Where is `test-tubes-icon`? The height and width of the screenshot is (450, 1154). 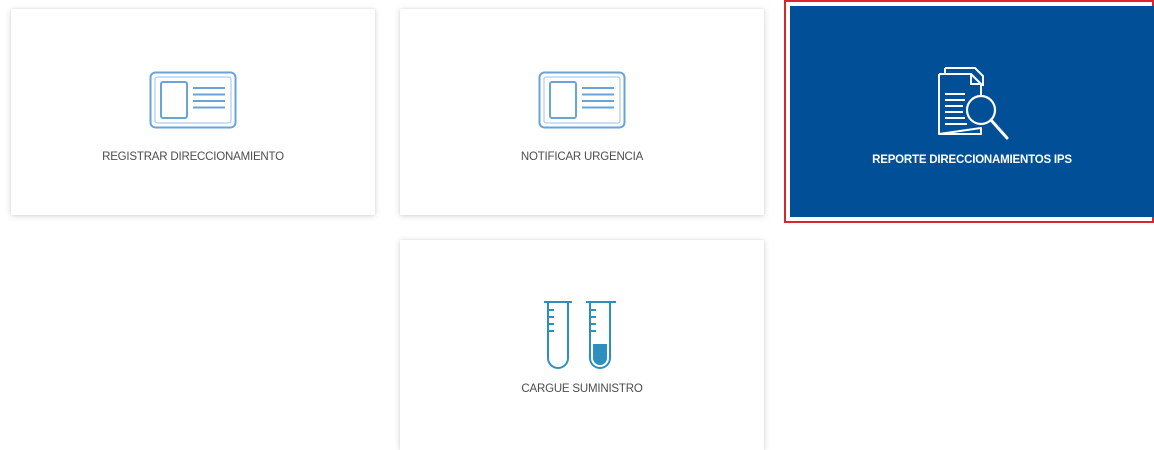 test-tubes-icon is located at coordinates (580, 335).